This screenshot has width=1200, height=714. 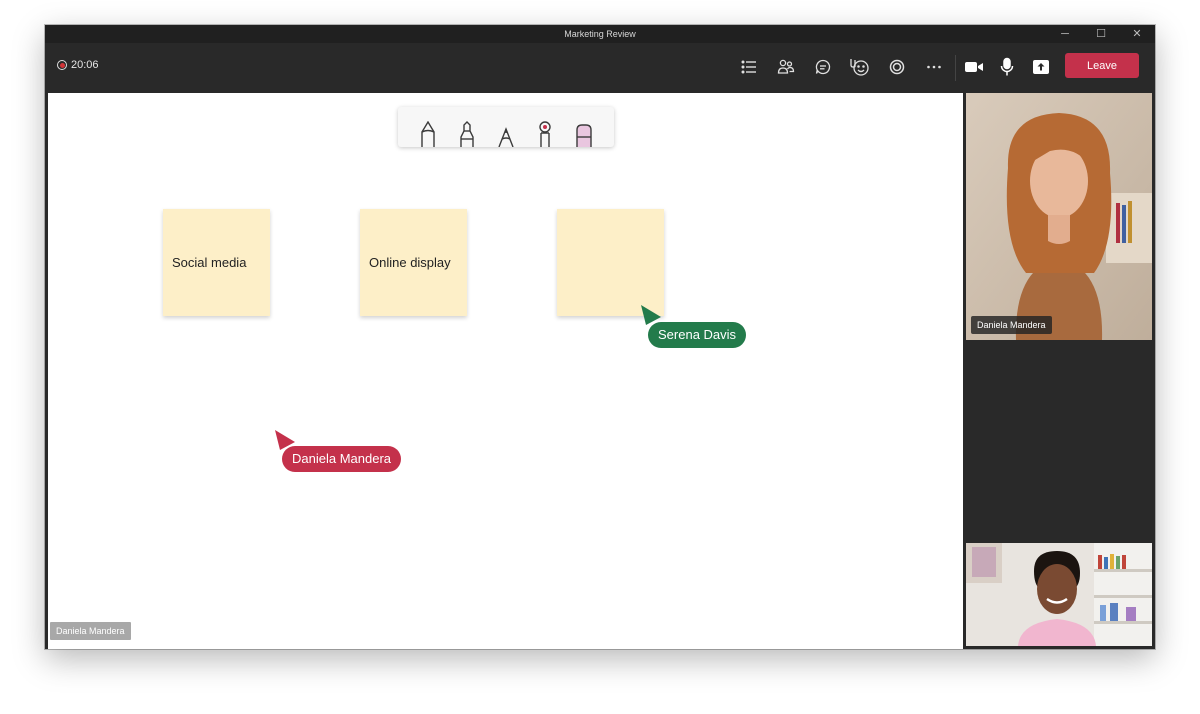 What do you see at coordinates (697, 335) in the screenshot?
I see `cursor-name-label: Serena Davis` at bounding box center [697, 335].